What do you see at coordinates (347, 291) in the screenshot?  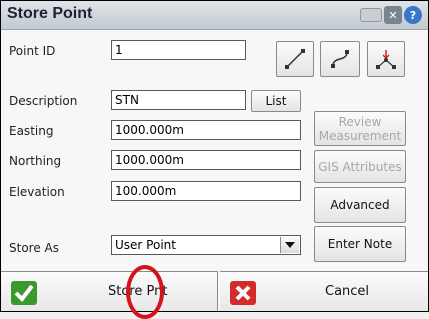 I see `cancel-label: Cancel` at bounding box center [347, 291].